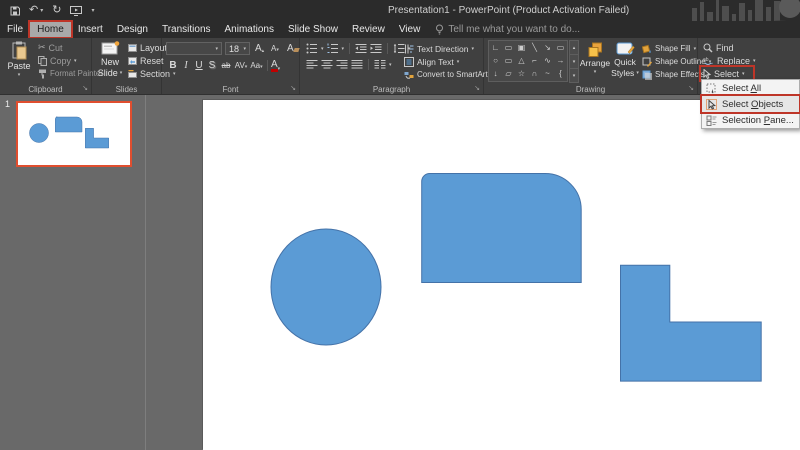 This screenshot has width=800, height=450. What do you see at coordinates (313, 29) in the screenshot?
I see `tab-slide-show: Slide Show` at bounding box center [313, 29].